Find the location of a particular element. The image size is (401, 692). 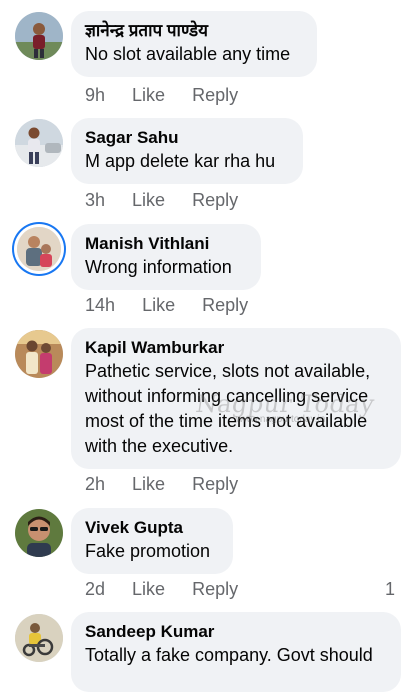

comment-actions: 2h Like Reply is located at coordinates (161, 484).